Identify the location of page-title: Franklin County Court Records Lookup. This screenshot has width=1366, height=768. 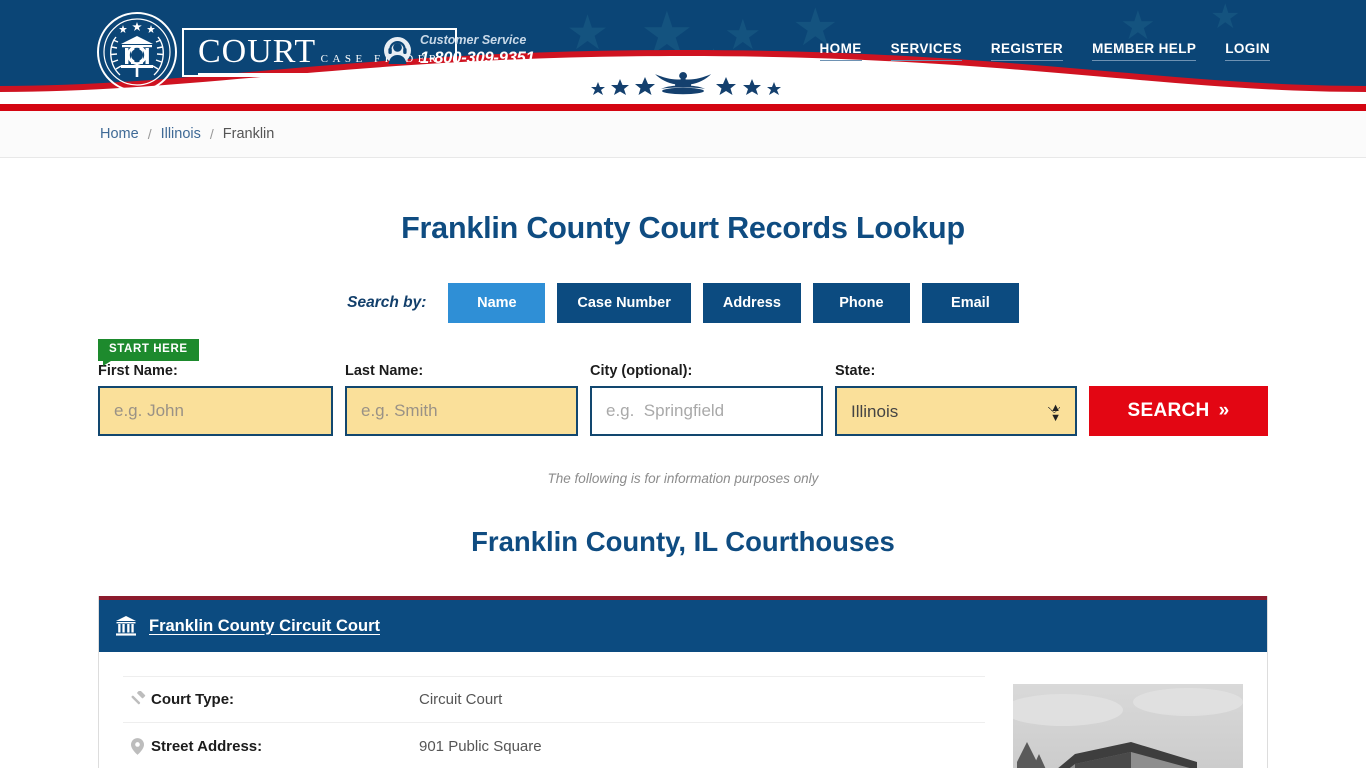
(683, 228).